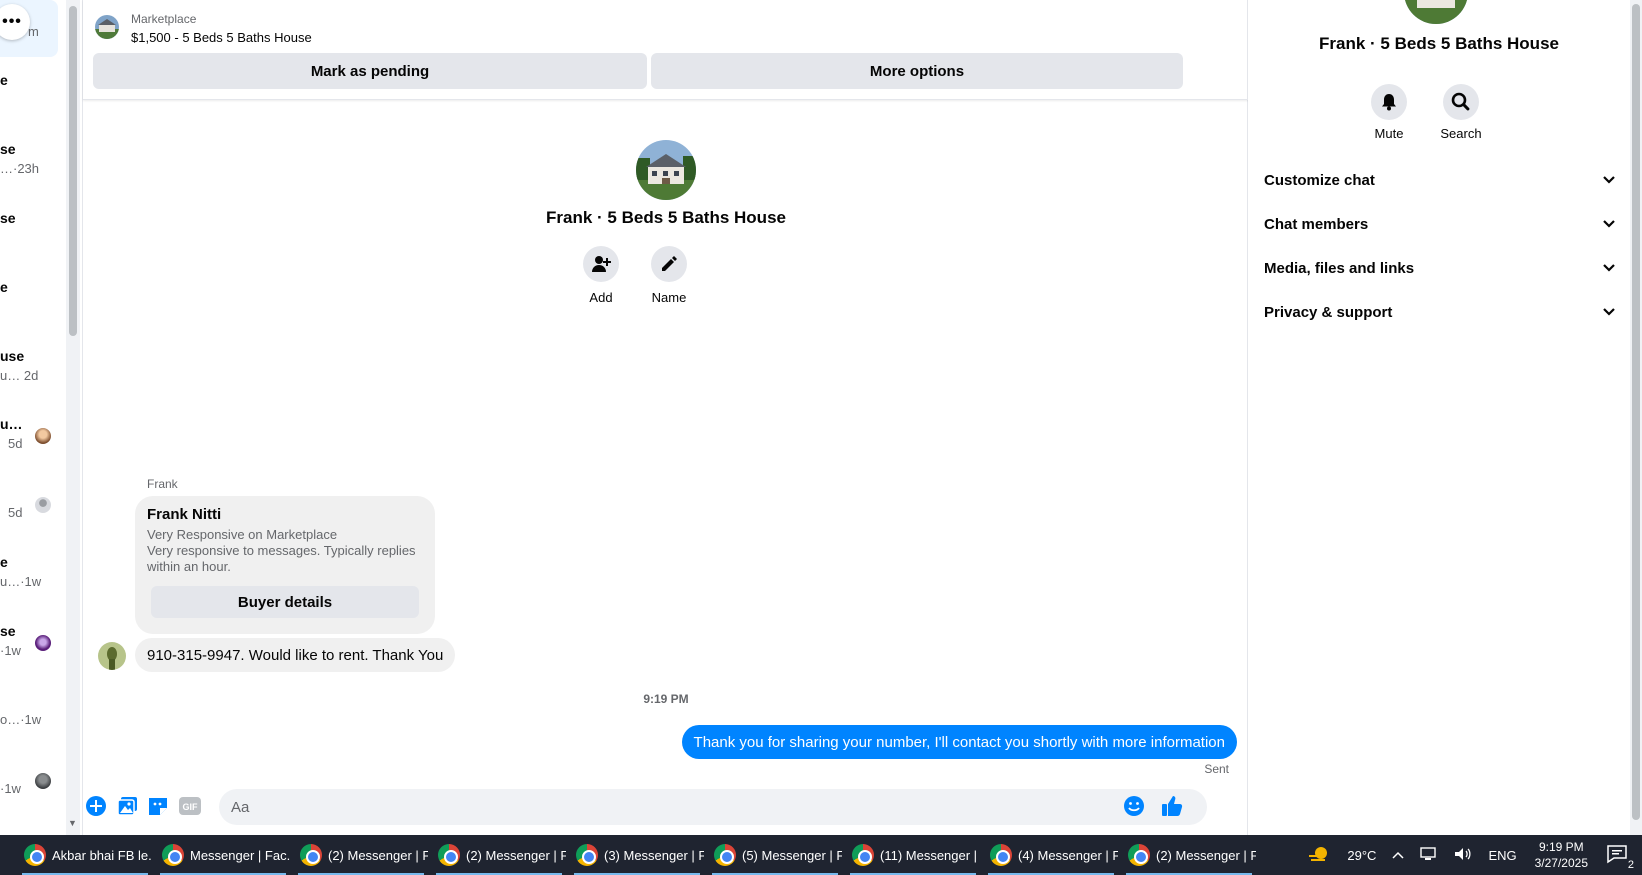 The height and width of the screenshot is (875, 1642). What do you see at coordinates (112, 656) in the screenshot?
I see `sender-avatar` at bounding box center [112, 656].